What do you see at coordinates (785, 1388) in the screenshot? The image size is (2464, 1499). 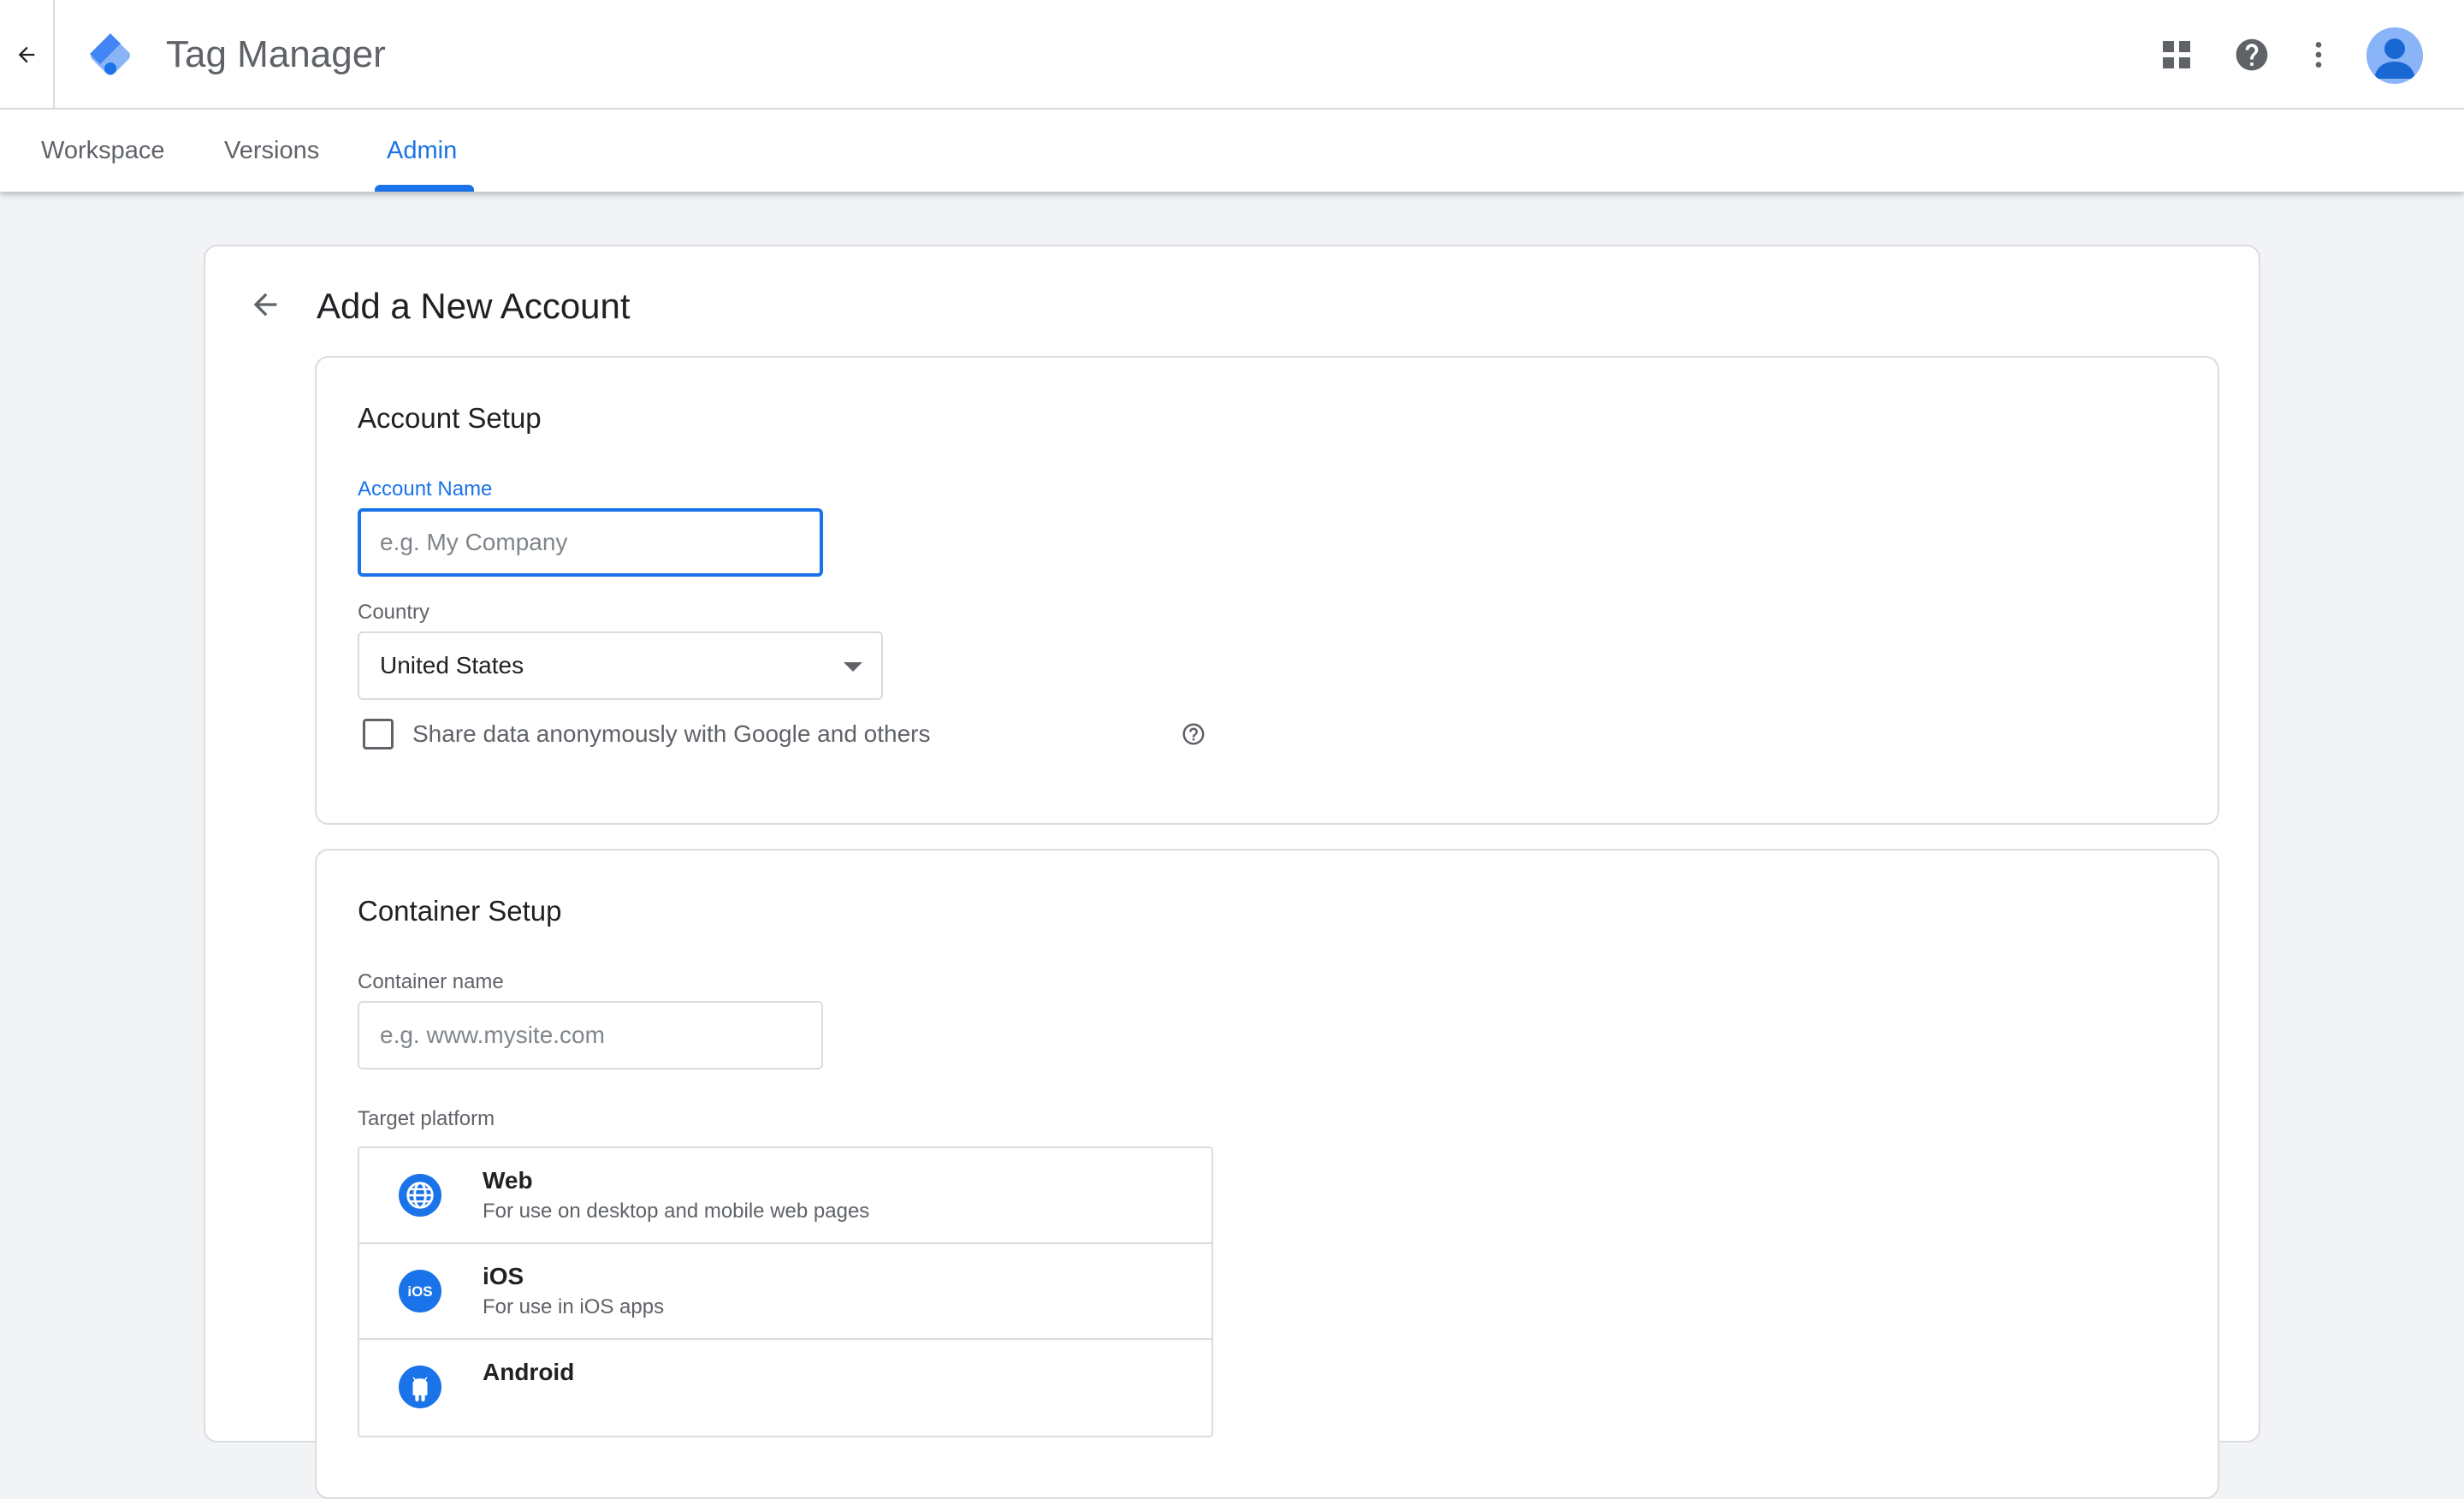 I see `platform-option-android: Android` at bounding box center [785, 1388].